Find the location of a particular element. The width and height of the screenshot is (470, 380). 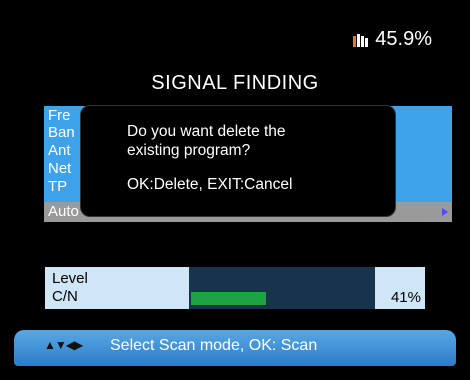

cn-percent: 41% is located at coordinates (405, 297).